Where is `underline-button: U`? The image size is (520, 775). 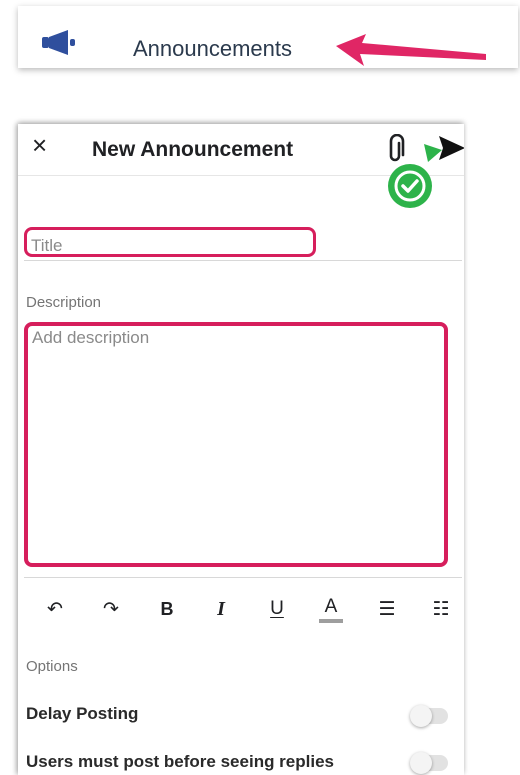
underline-button: U is located at coordinates (277, 609).